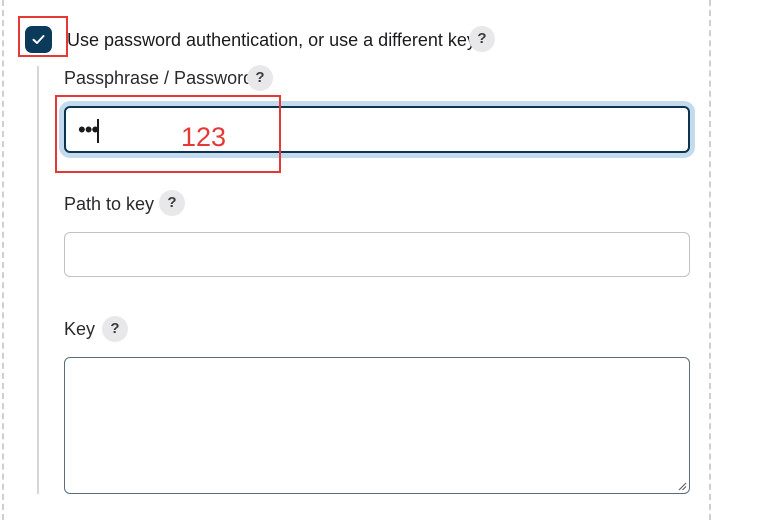 The image size is (775, 520). I want to click on key-help-icon: ?, so click(115, 329).